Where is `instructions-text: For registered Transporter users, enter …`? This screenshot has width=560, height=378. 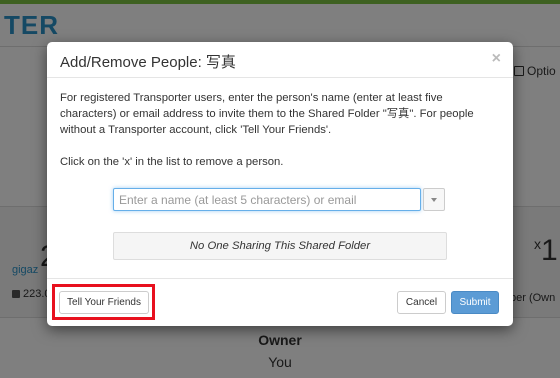
instructions-text: For registered Transporter users, enter … is located at coordinates (267, 114).